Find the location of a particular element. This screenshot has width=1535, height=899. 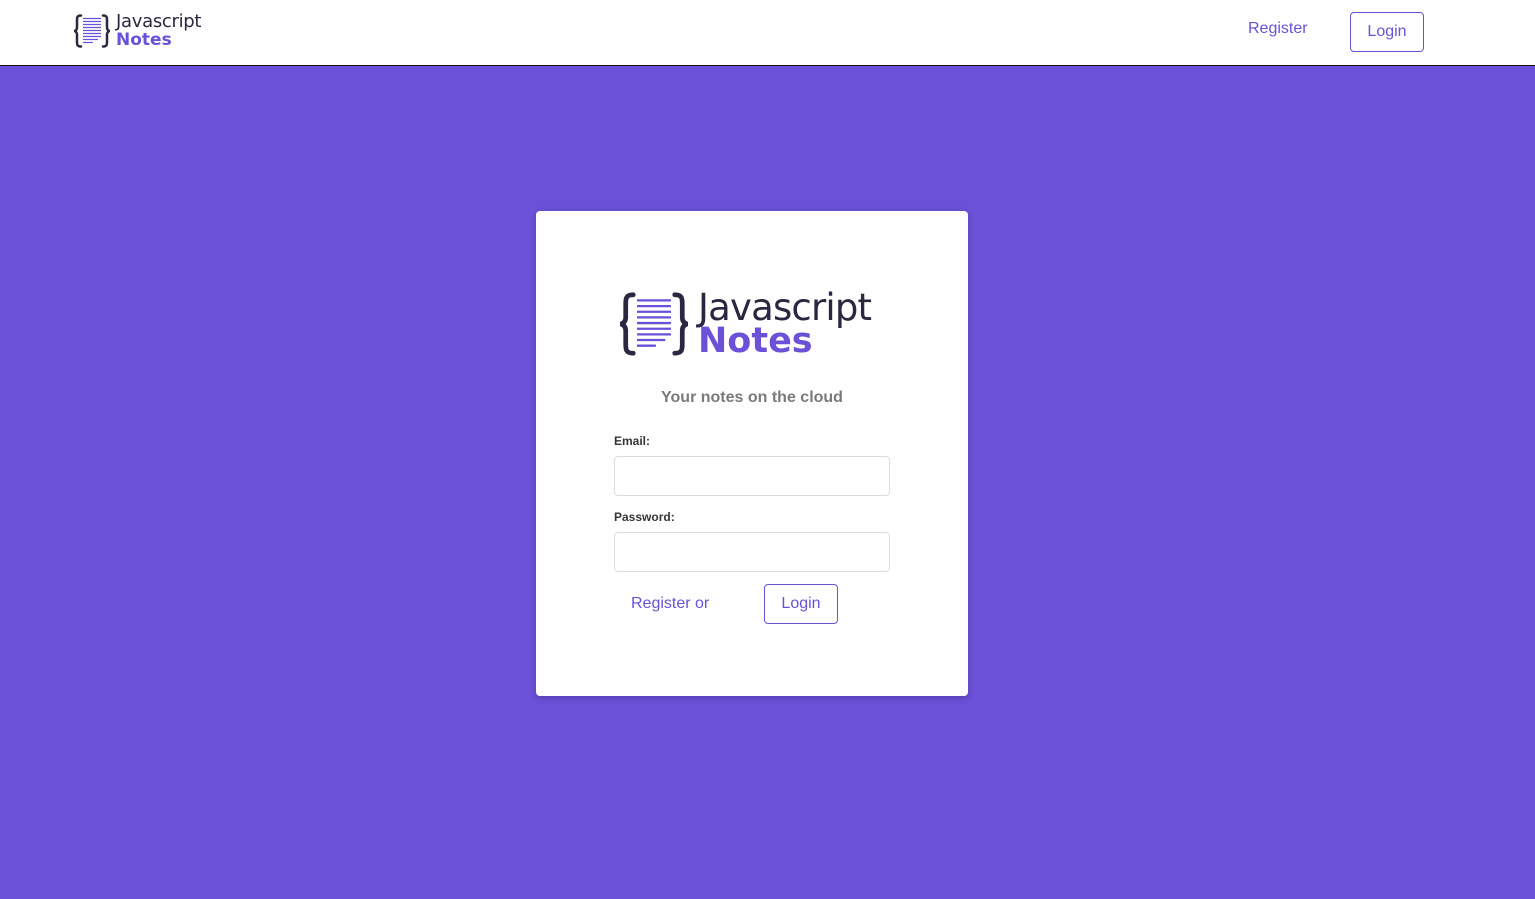

register-link: Register or is located at coordinates (670, 604).